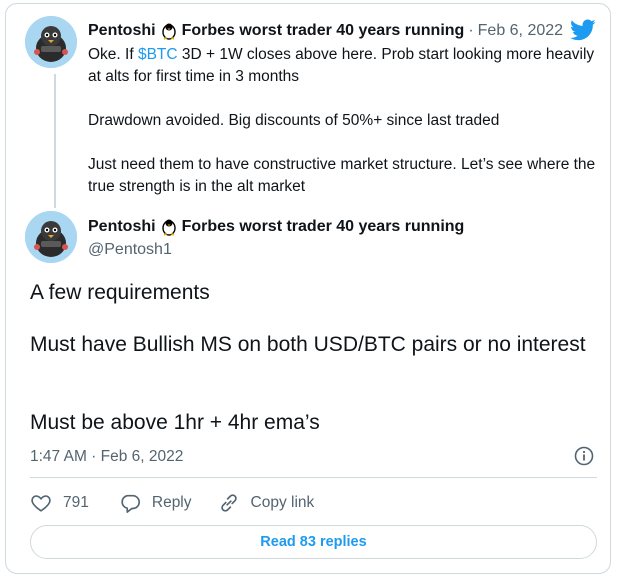  Describe the element at coordinates (120, 292) in the screenshot. I see `tweet2-paragraph-1: A few requirements` at that location.